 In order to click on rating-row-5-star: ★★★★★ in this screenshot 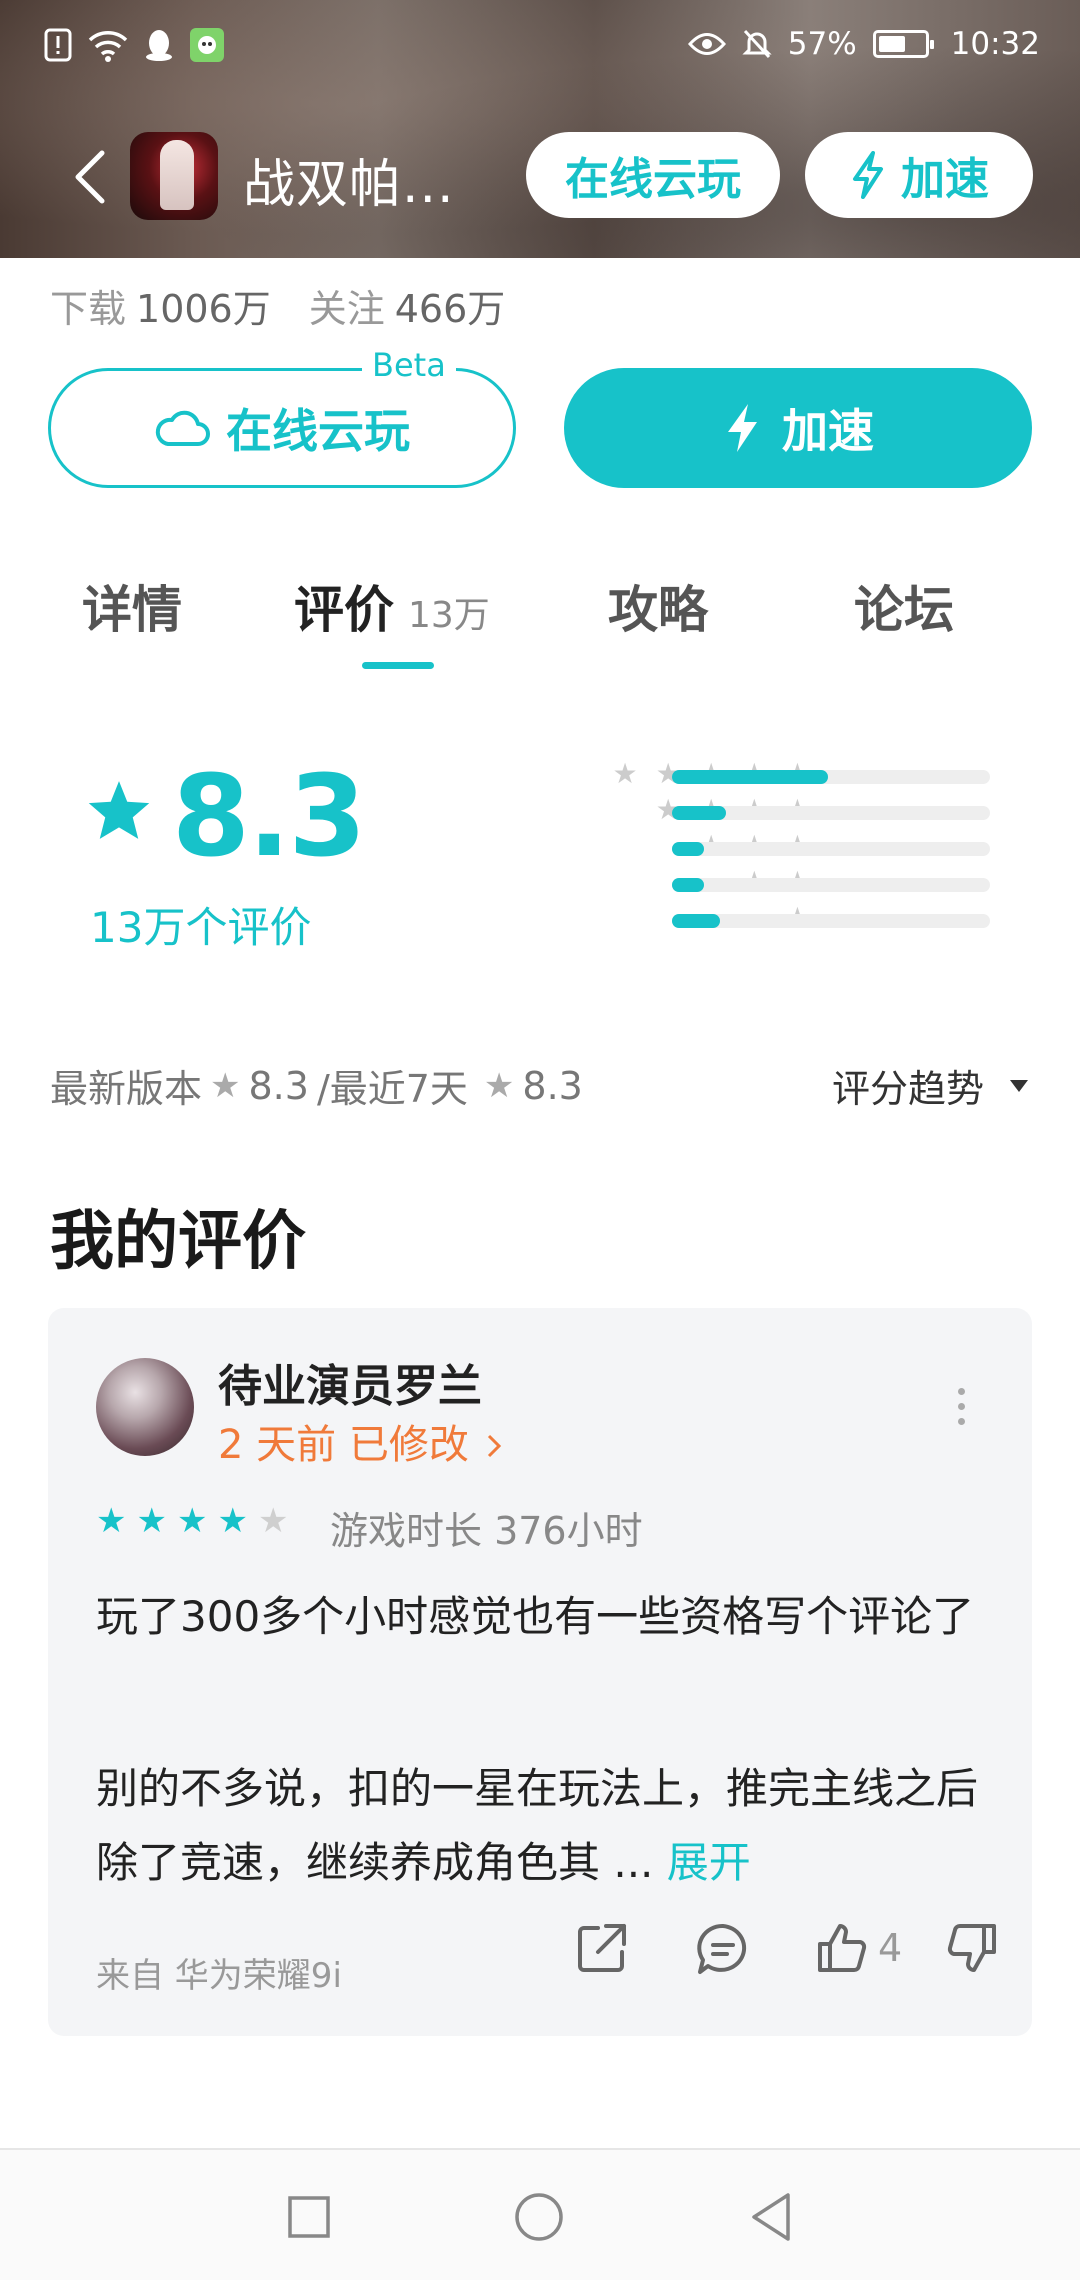, I will do `click(720, 775)`.